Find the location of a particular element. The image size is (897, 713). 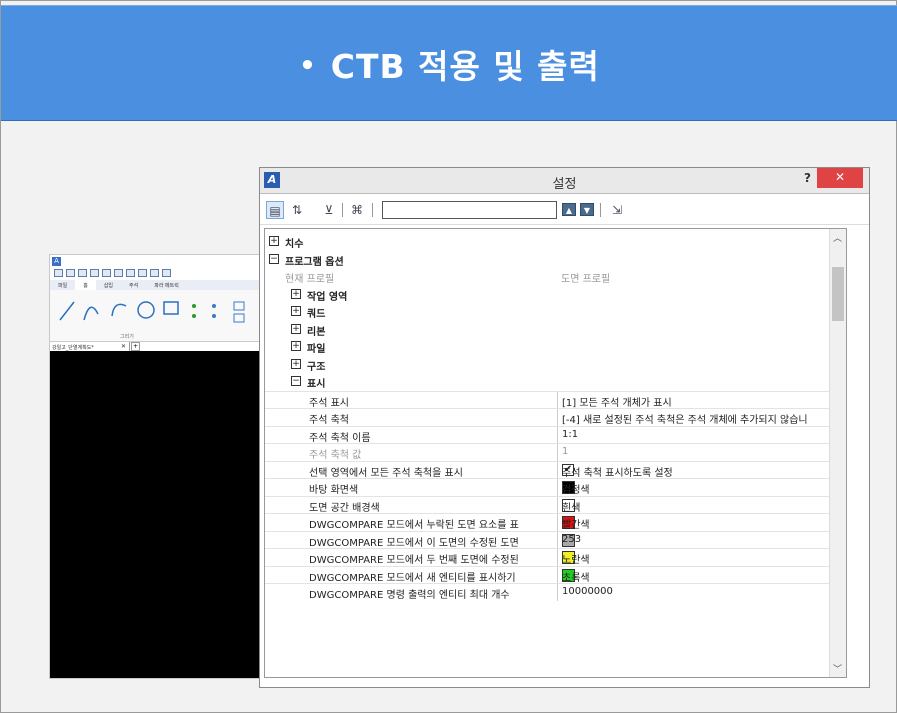

scroll-up-icon: ︿ is located at coordinates (837, 237).